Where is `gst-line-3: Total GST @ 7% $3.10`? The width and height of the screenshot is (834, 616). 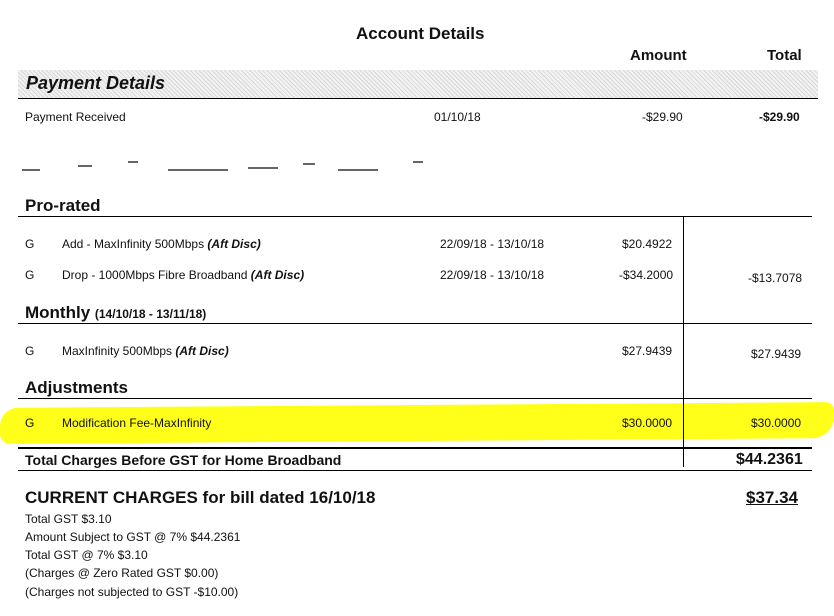
gst-line-3: Total GST @ 7% $3.10 is located at coordinates (86, 555).